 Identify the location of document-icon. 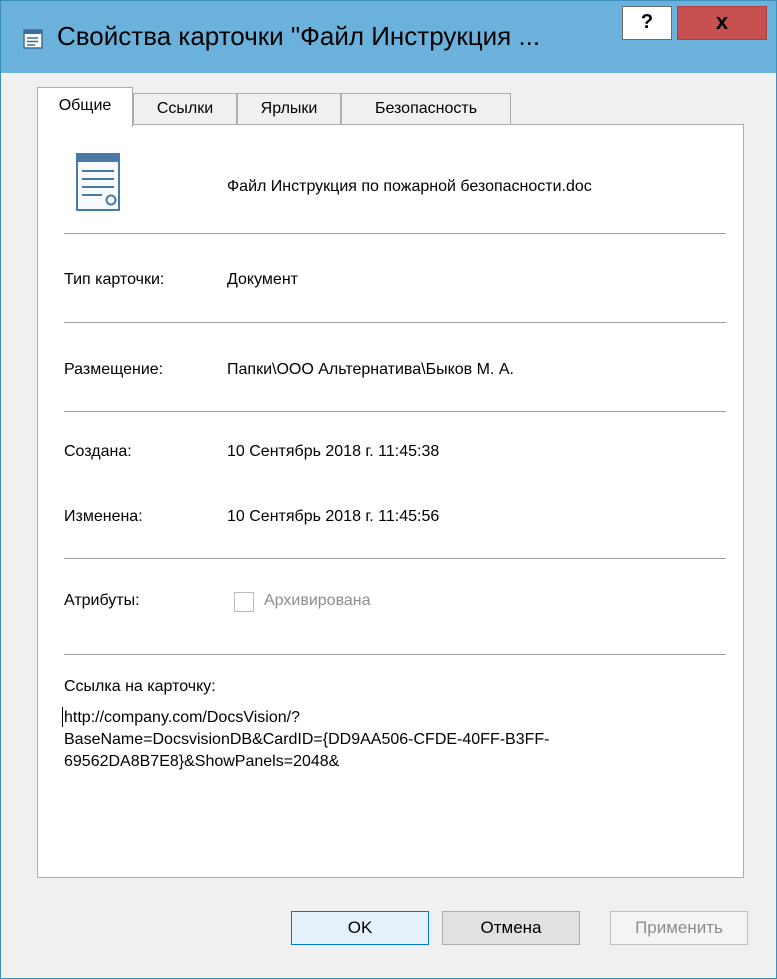
(98, 182).